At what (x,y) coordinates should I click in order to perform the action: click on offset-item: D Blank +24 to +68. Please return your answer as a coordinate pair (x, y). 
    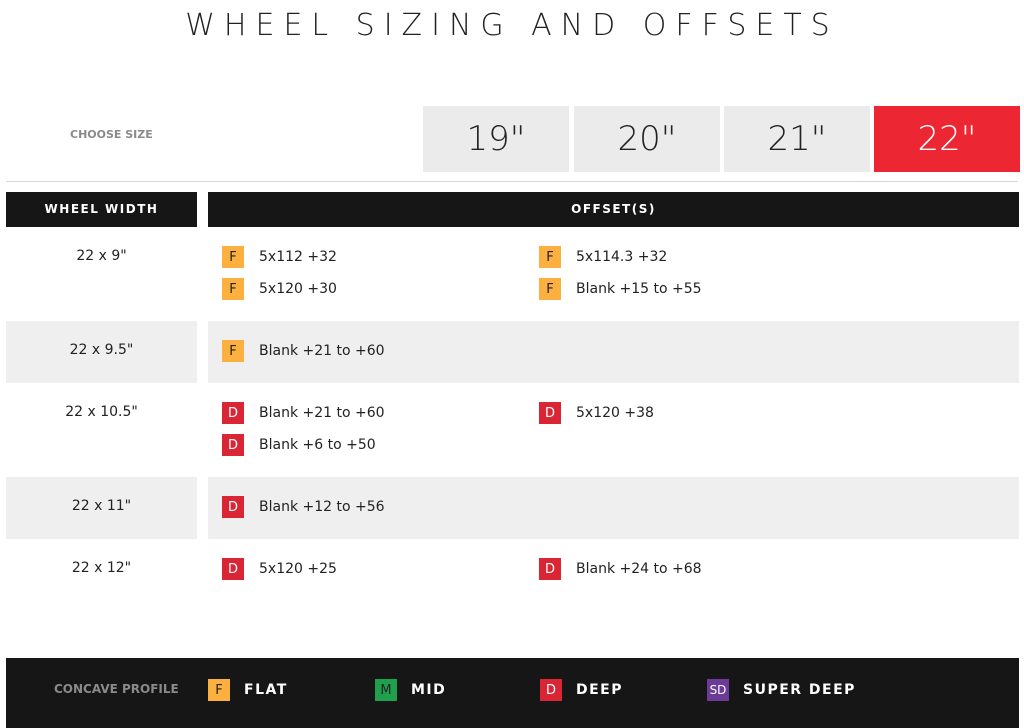
    Looking at the image, I should click on (620, 569).